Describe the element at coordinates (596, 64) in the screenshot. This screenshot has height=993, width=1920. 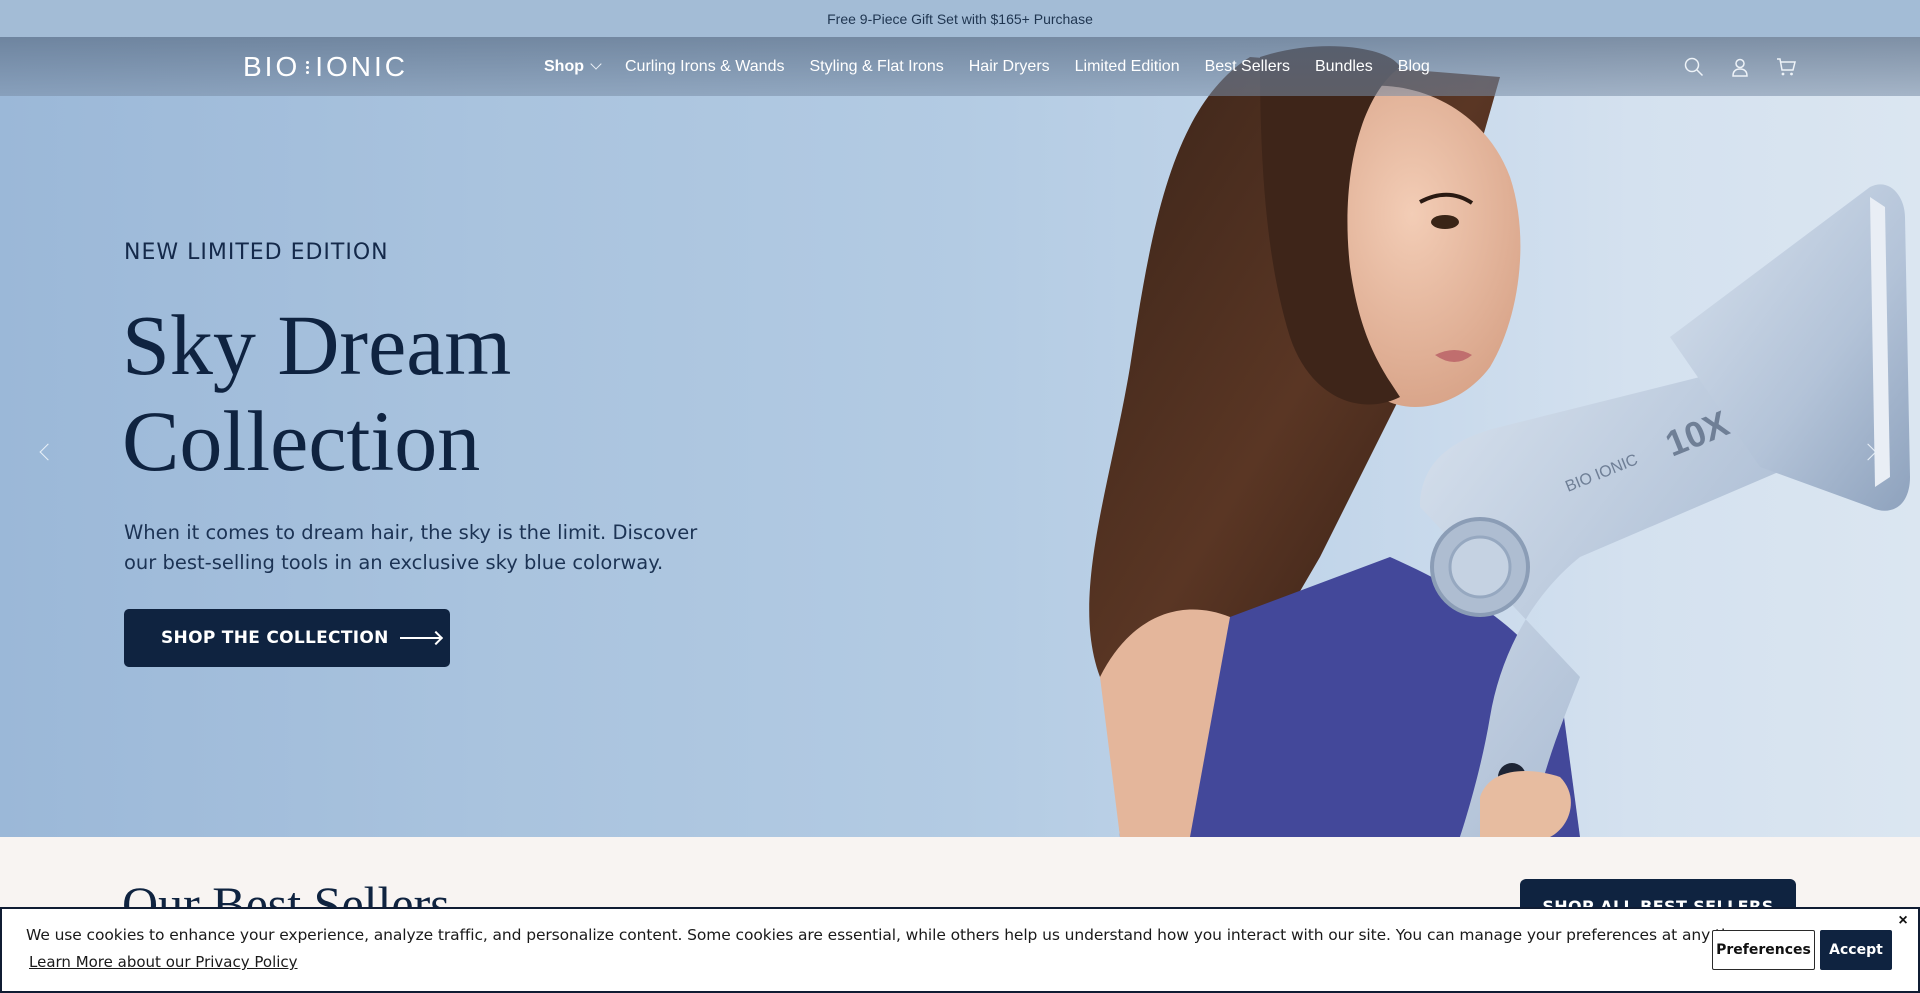
I see `chevron-down-icon` at that location.